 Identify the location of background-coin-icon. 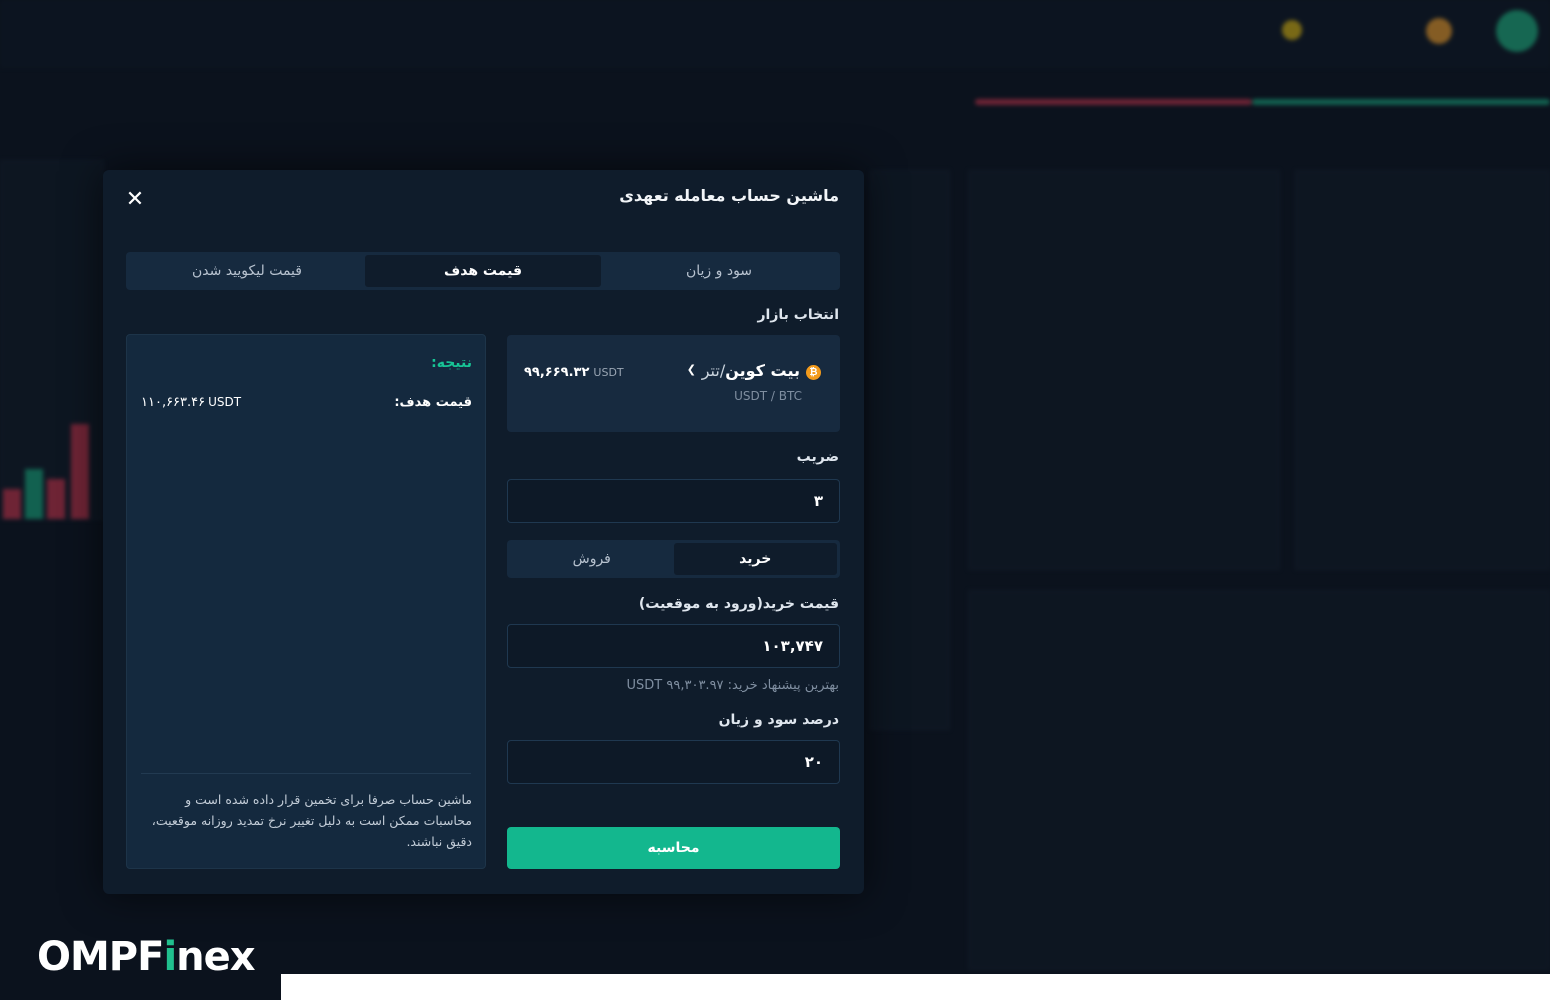
(1439, 31).